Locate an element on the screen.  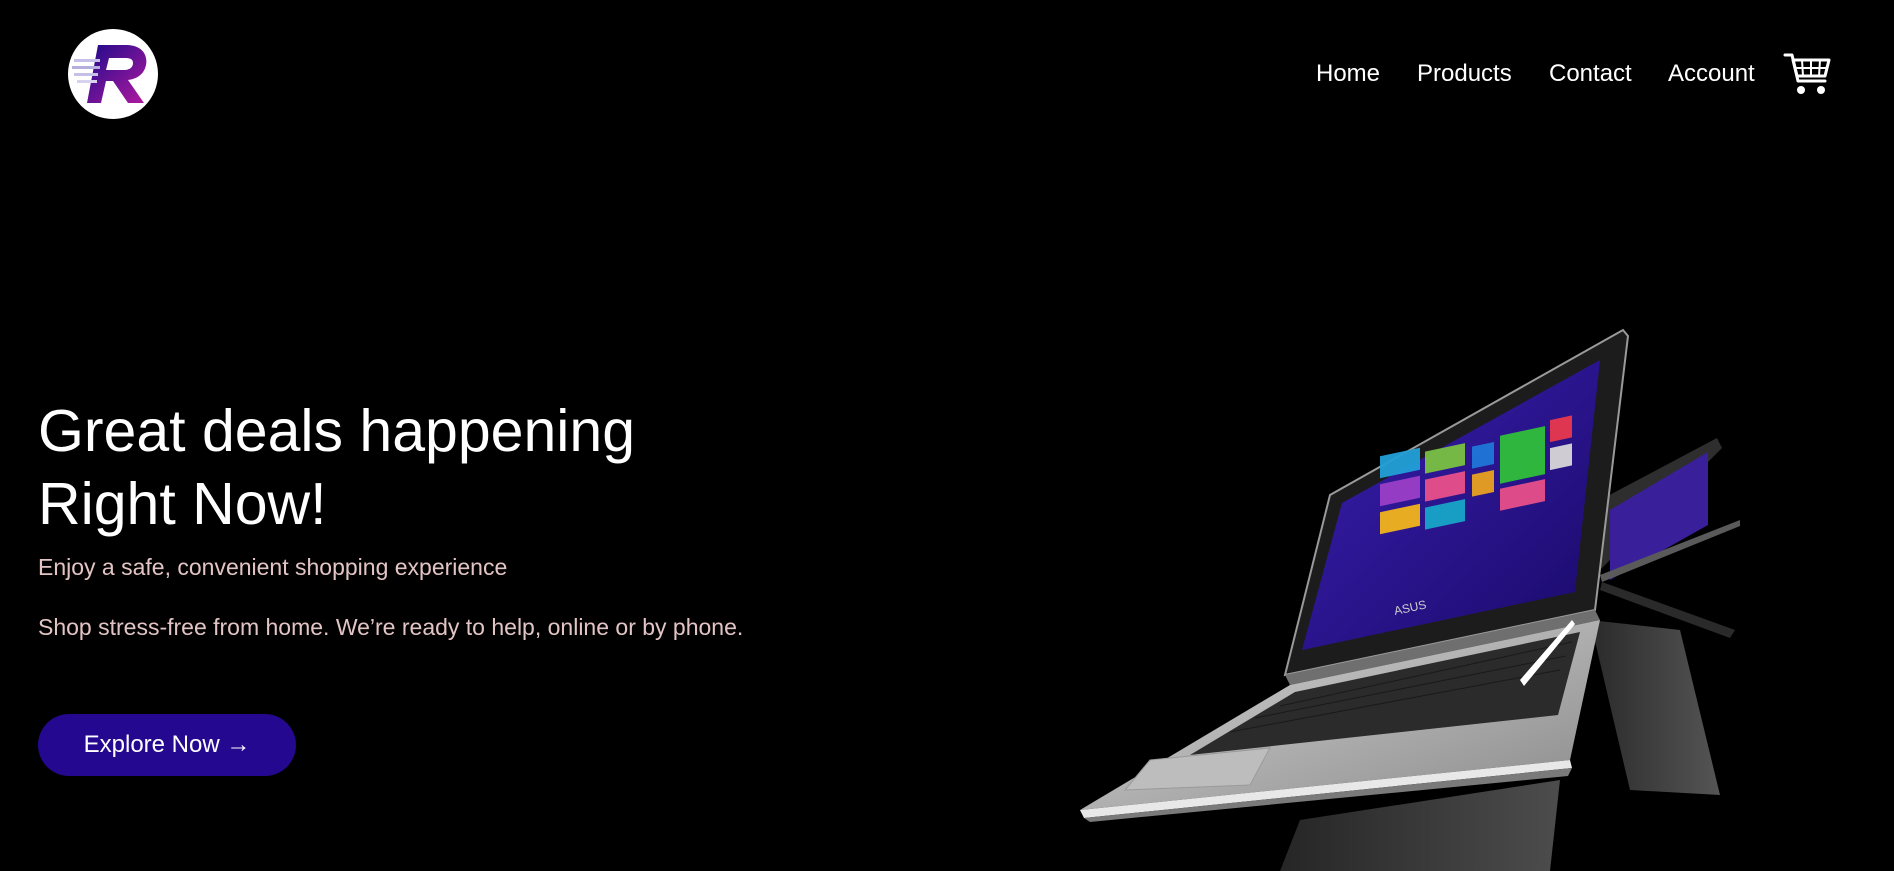
hero-title-line1: Great deals happening is located at coordinates (337, 431).